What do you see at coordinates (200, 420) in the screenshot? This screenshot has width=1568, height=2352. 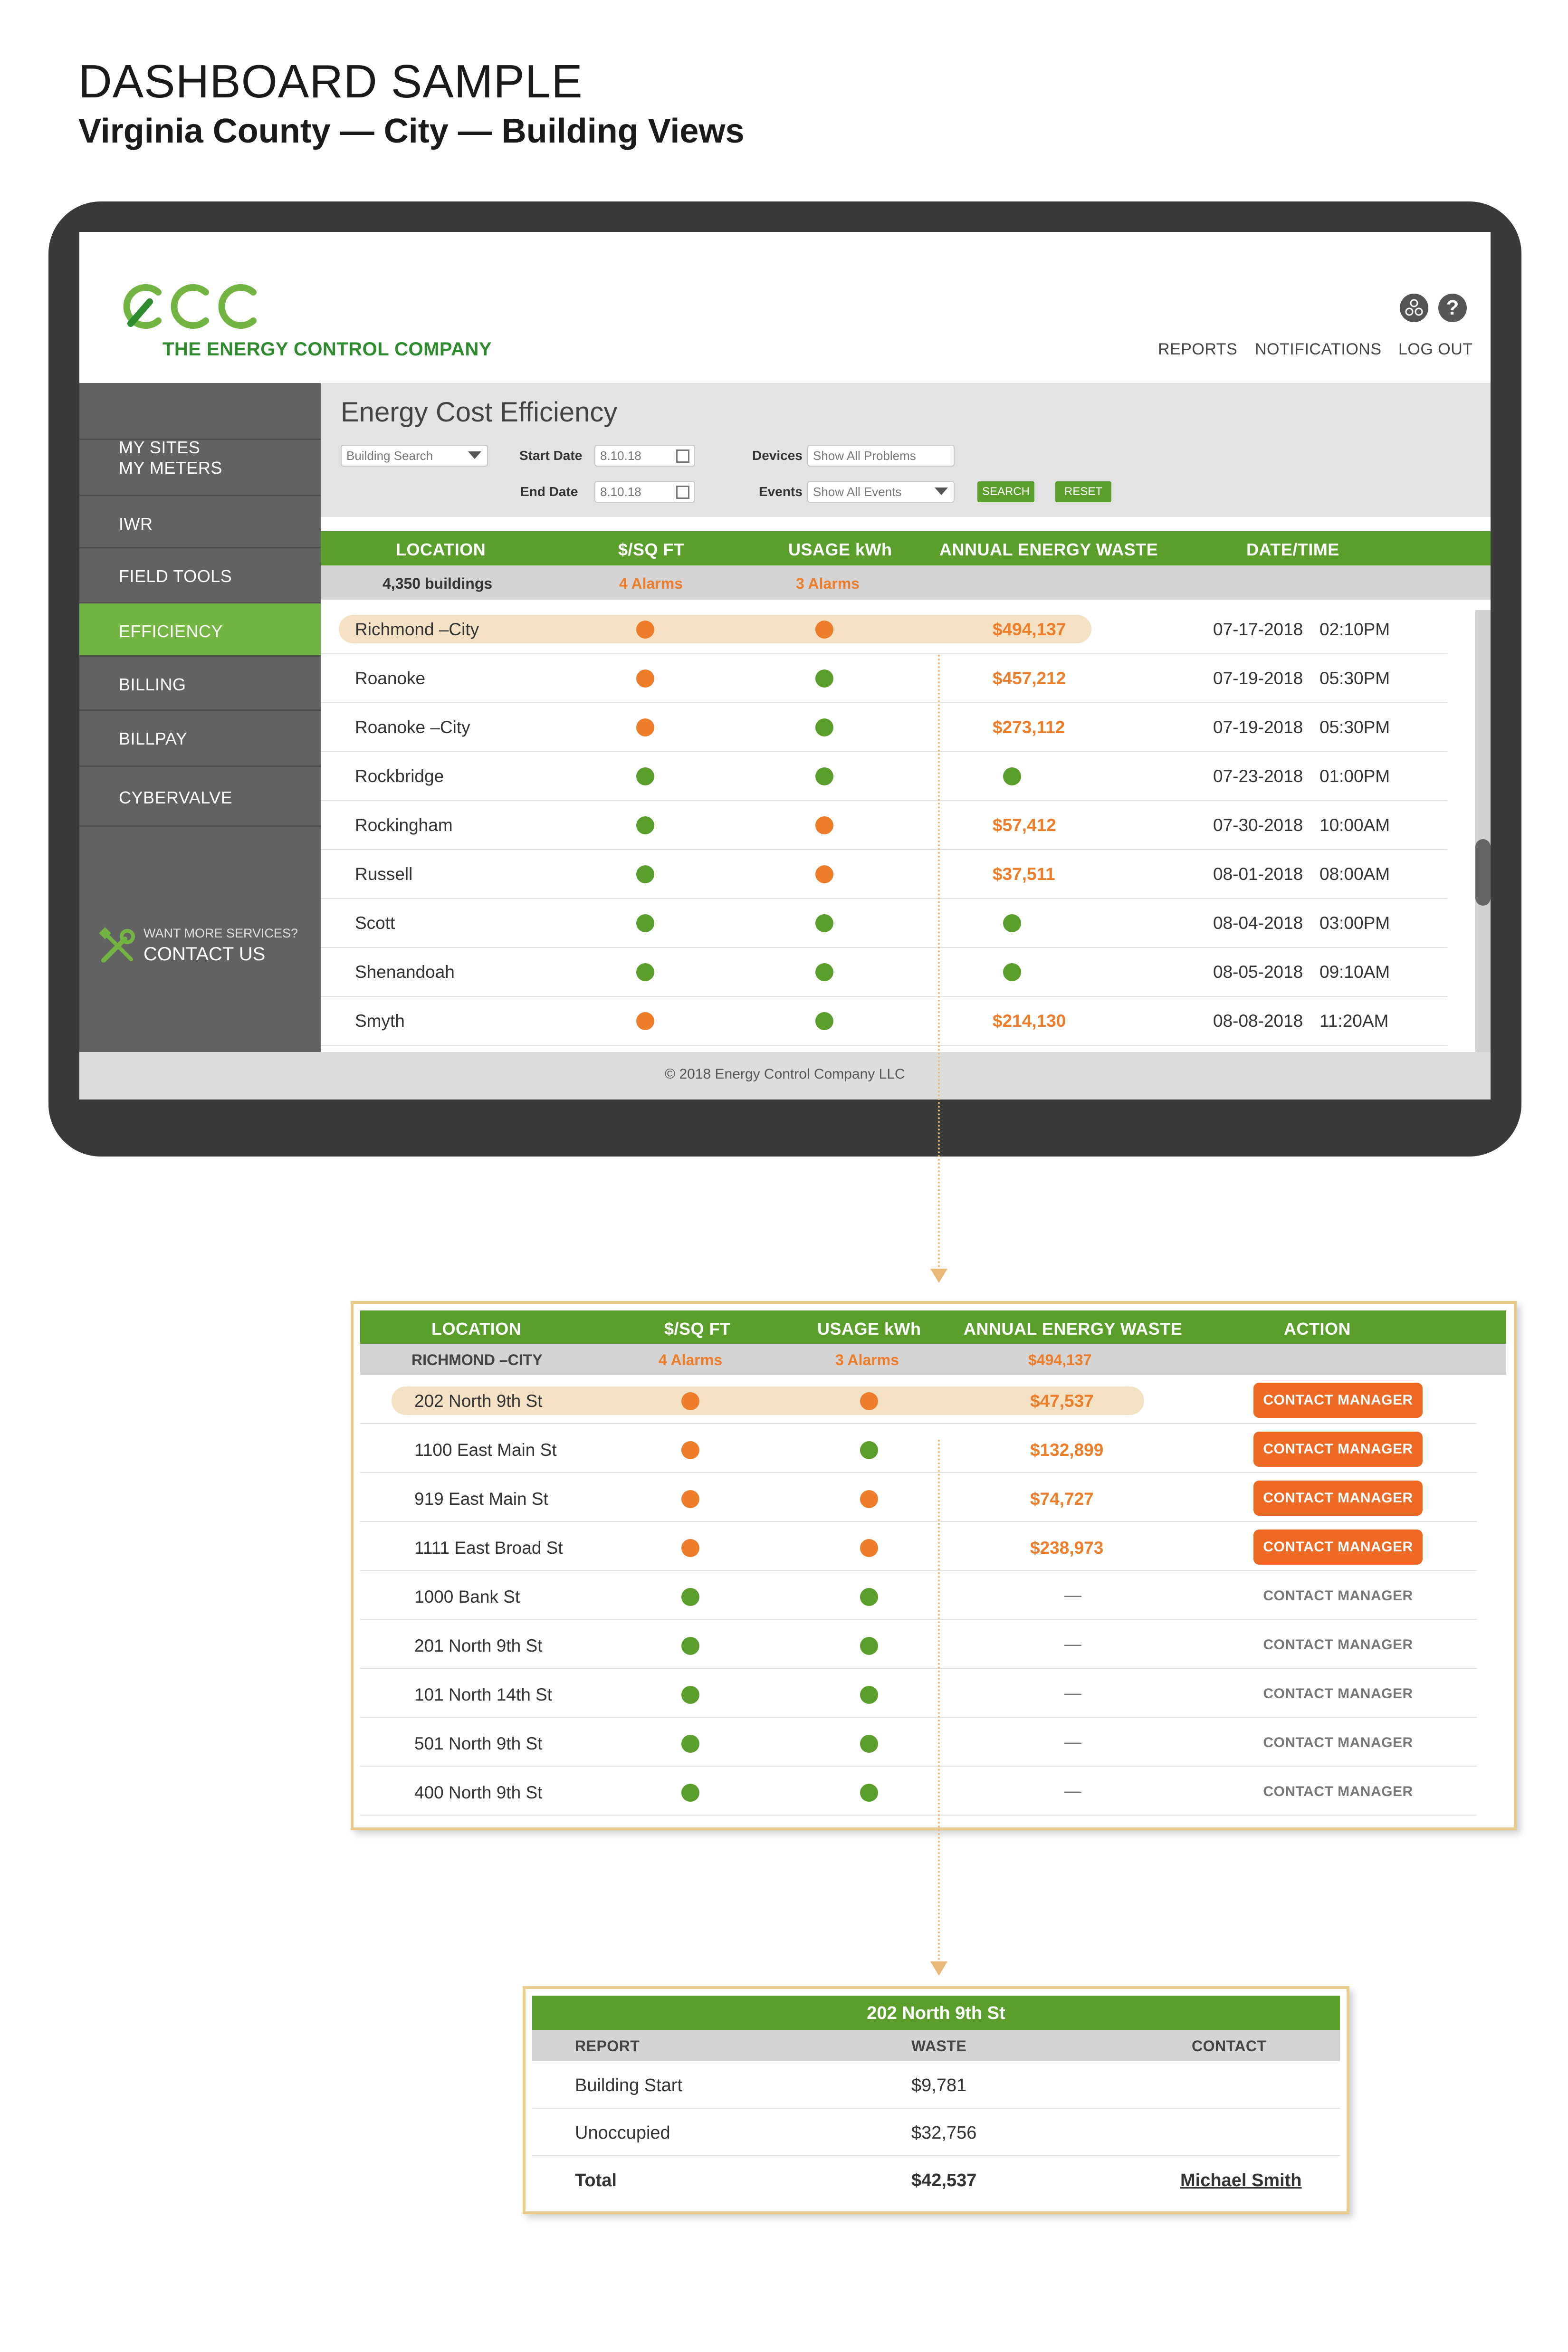 I see `sidebar-item-my-sites: MY SITES` at bounding box center [200, 420].